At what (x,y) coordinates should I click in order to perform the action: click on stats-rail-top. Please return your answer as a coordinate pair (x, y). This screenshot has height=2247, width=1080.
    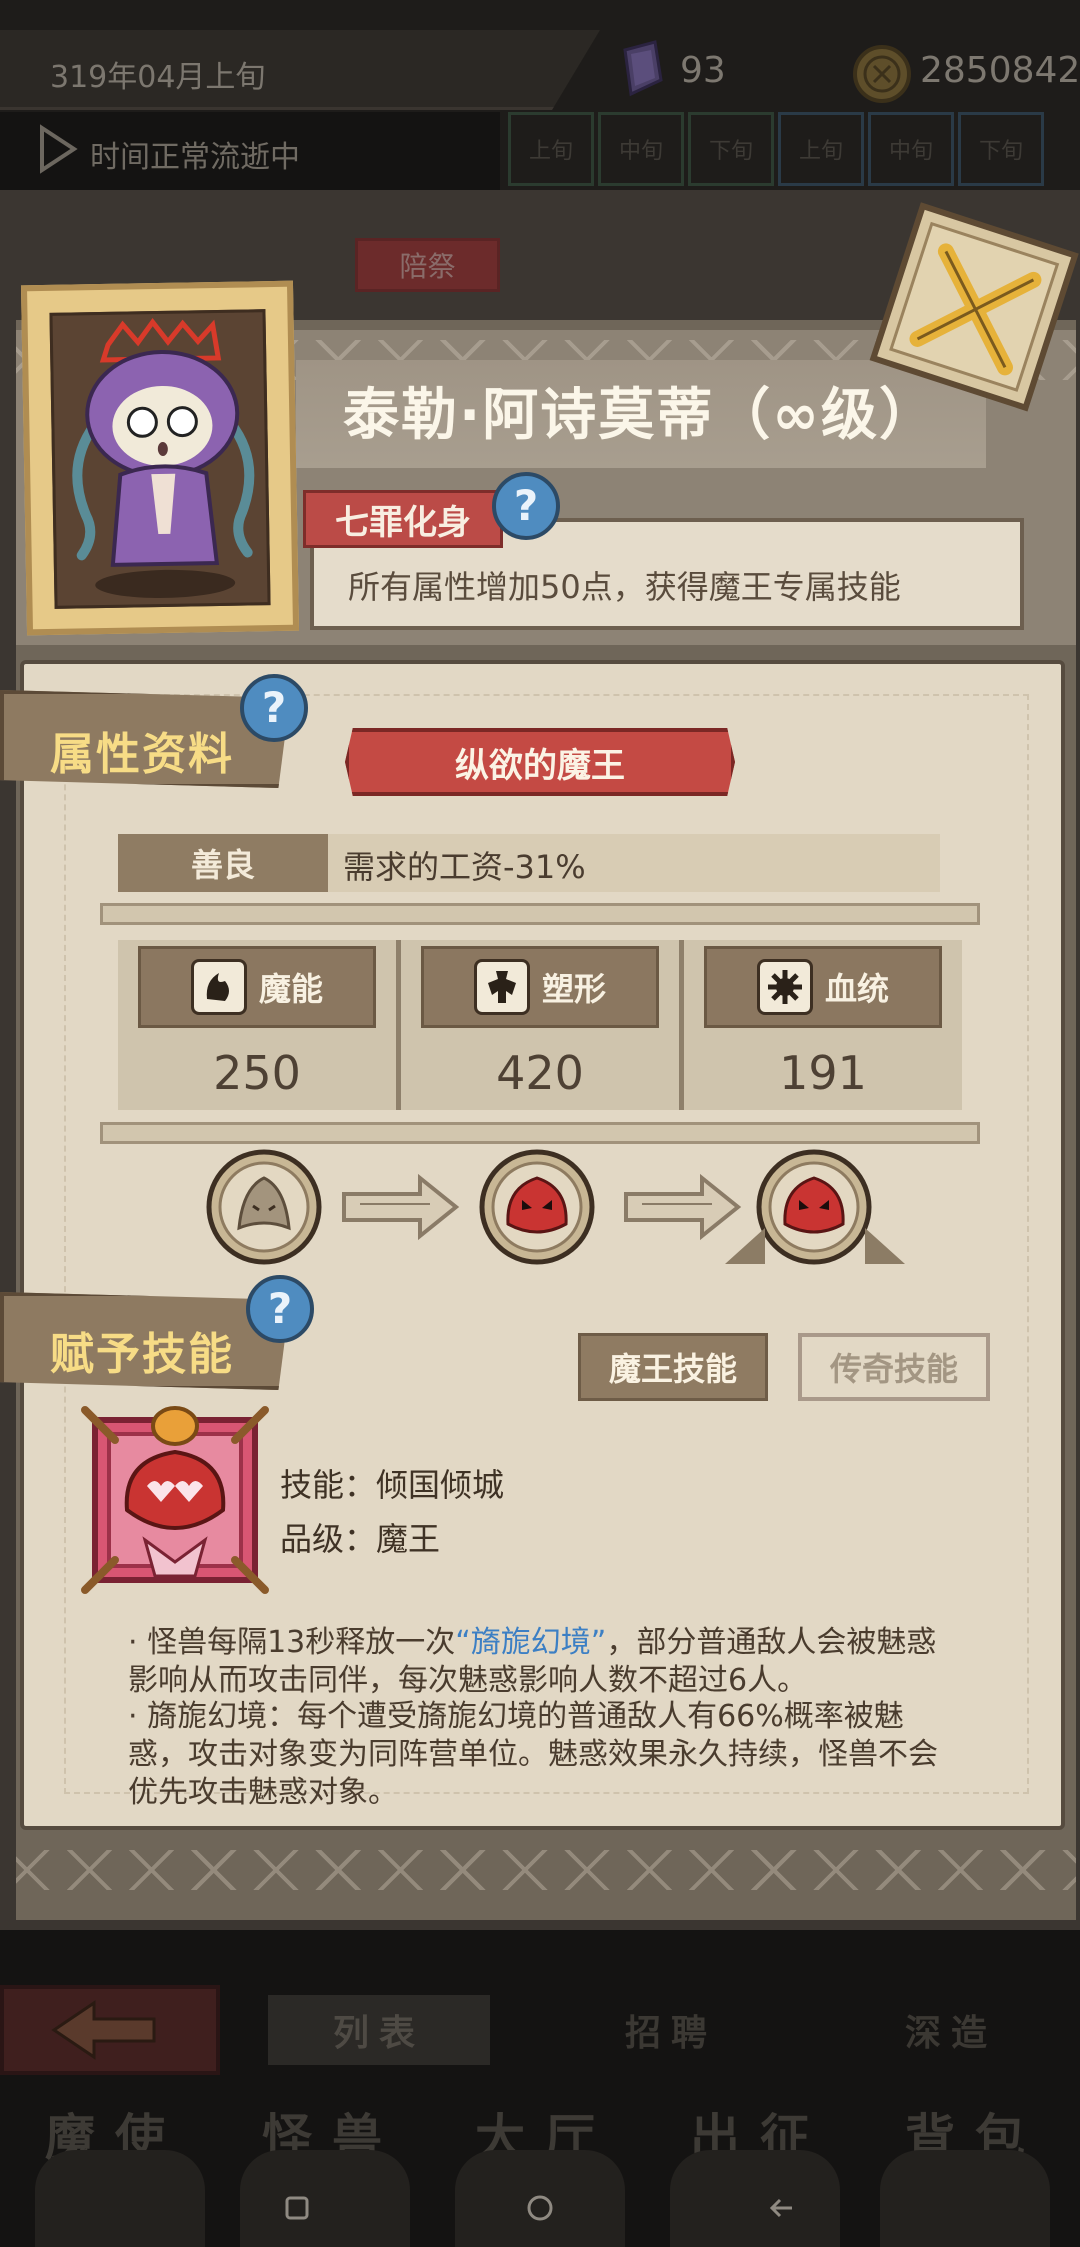
    Looking at the image, I should click on (540, 914).